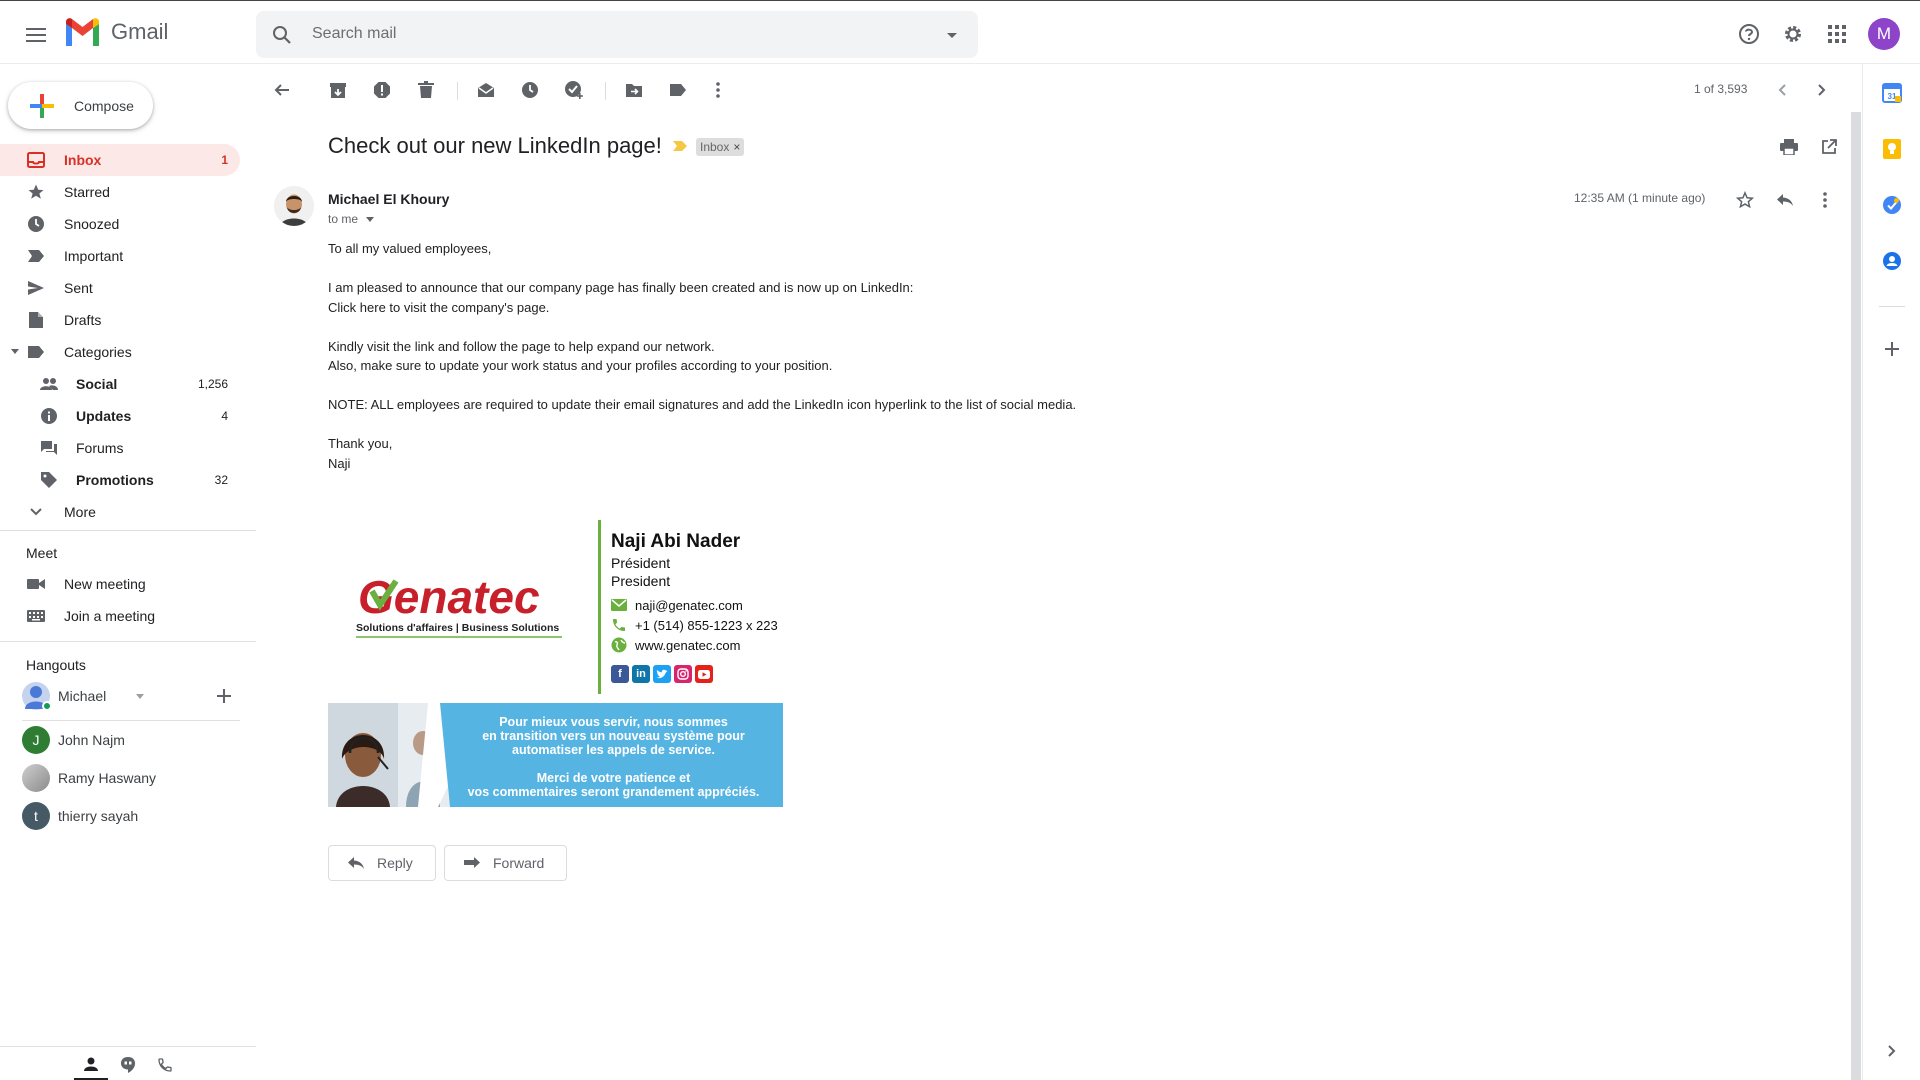  I want to click on gmail-logo: Gmail, so click(116, 32).